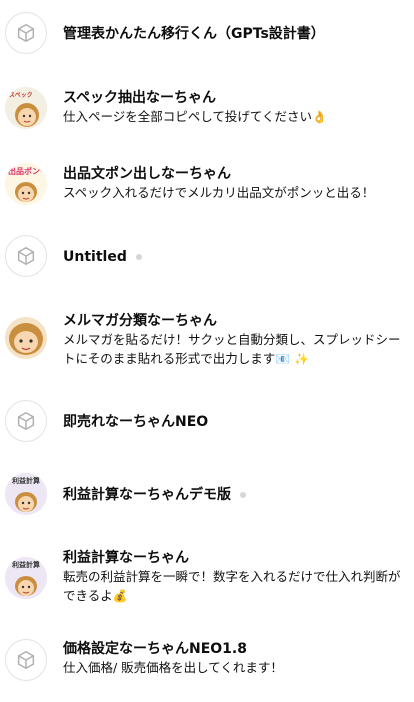  I want to click on character-avatar-icon: 出品ポン, so click(26, 184).